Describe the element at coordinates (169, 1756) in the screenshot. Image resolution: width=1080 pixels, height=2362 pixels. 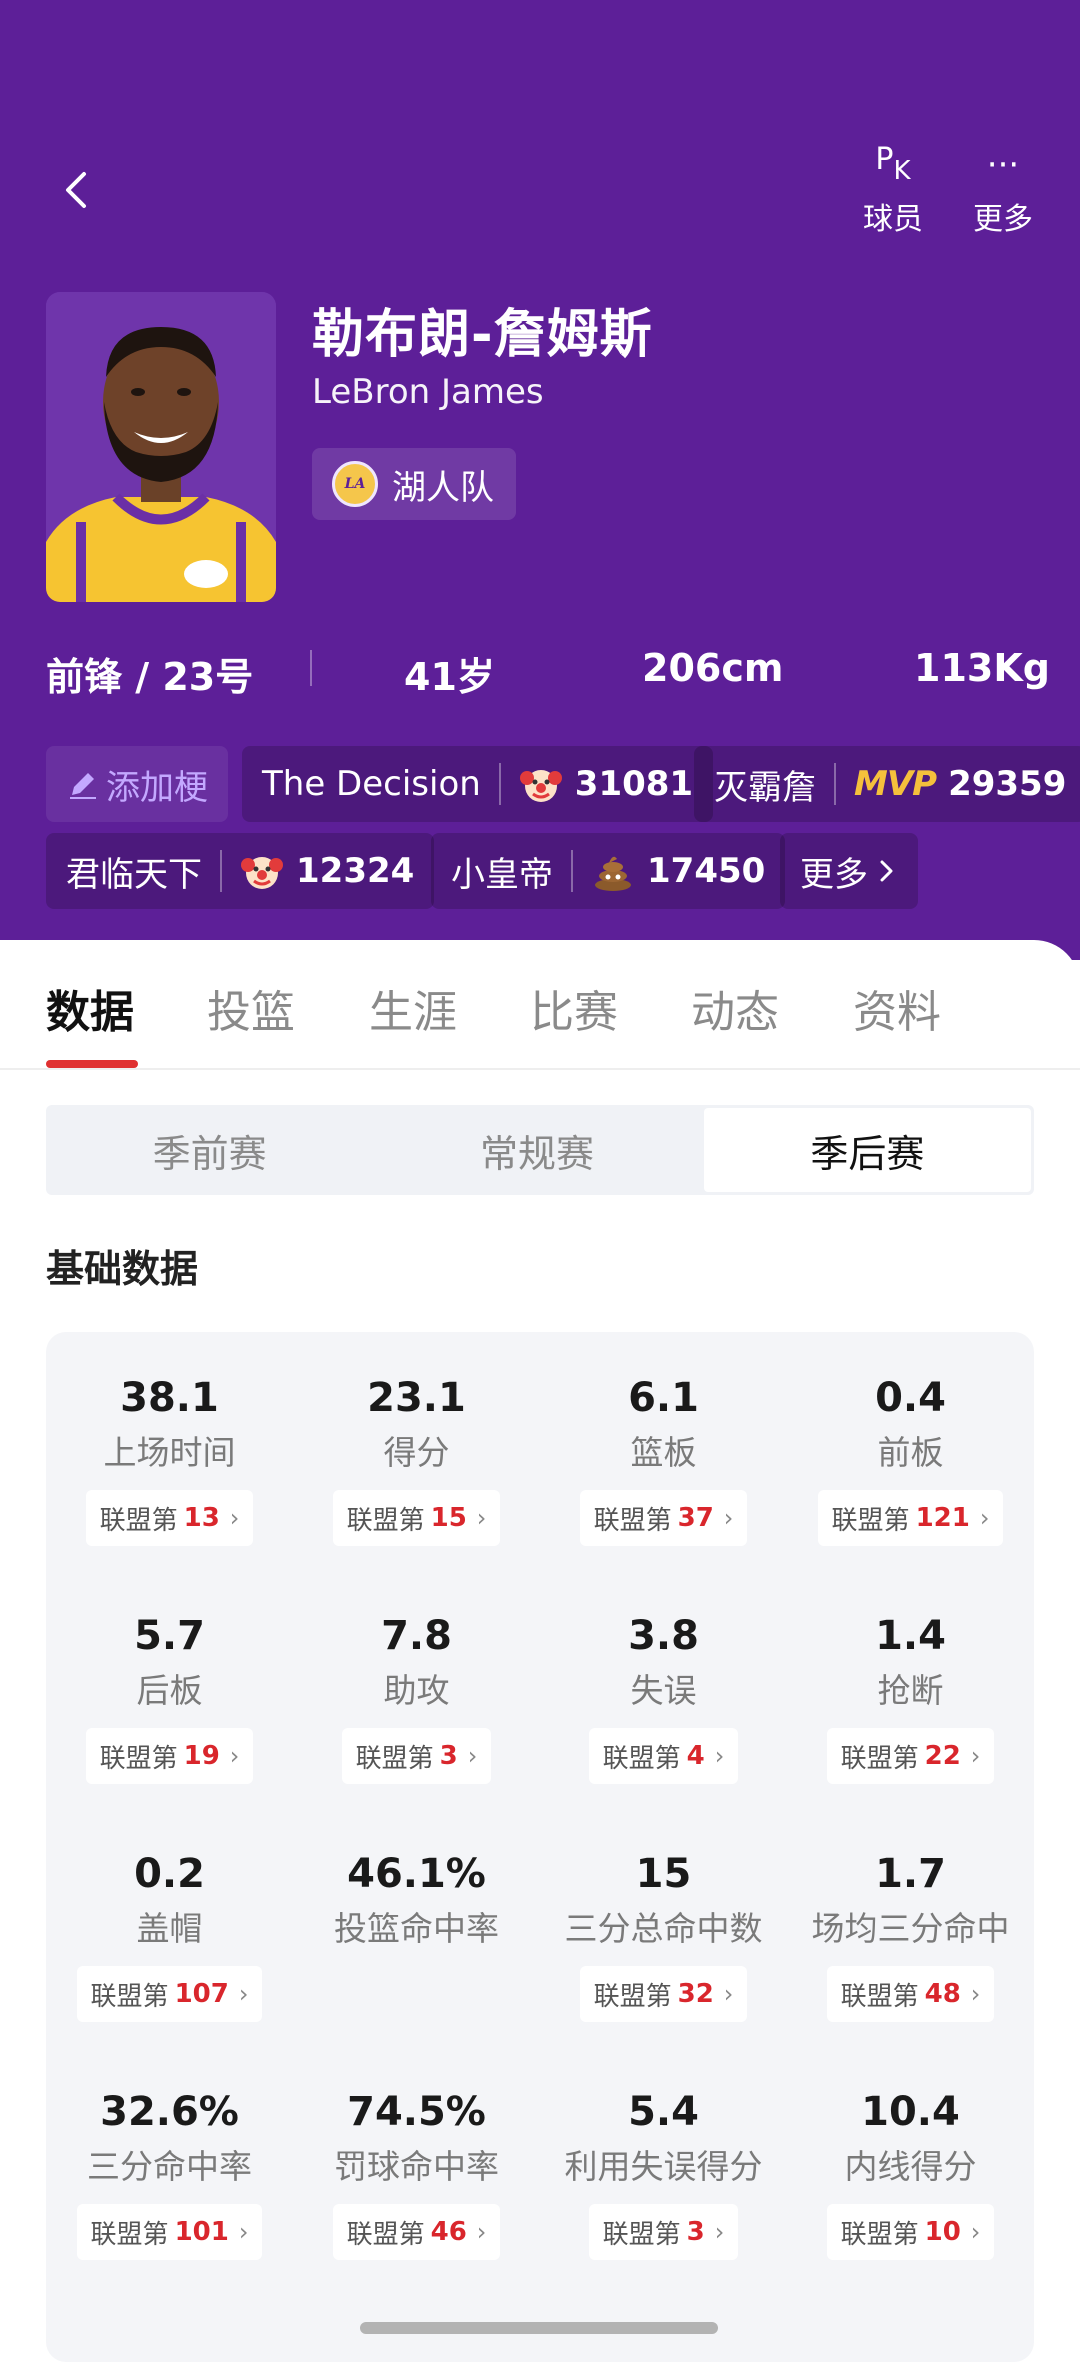
I see `league-rank-button: 联盟第 19 ›` at that location.